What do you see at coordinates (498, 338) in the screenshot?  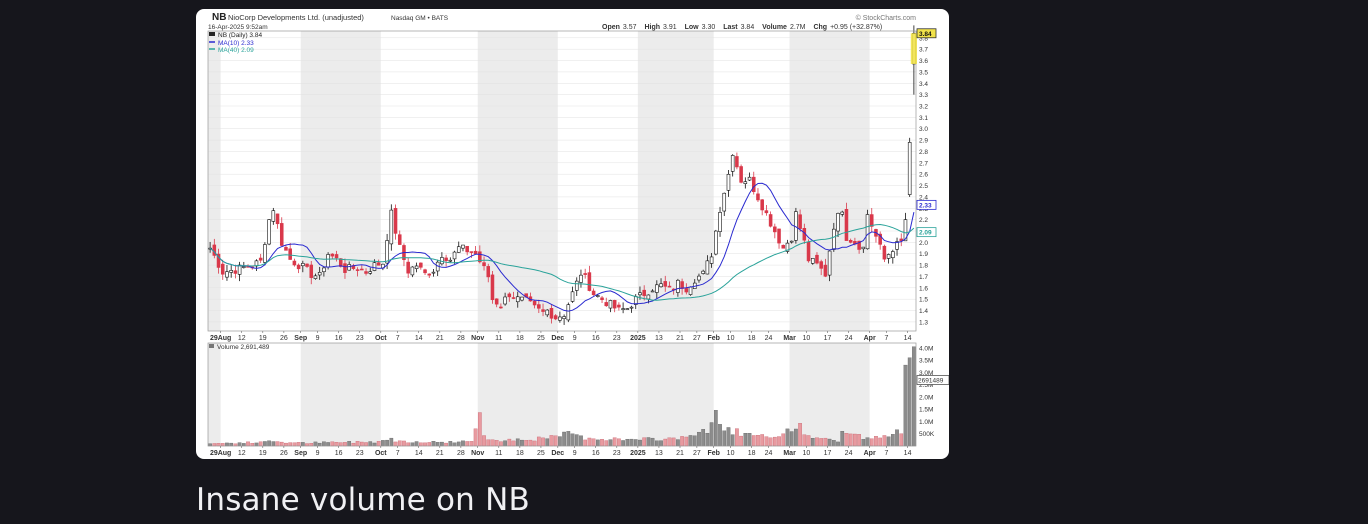 I see `x-tick-label: 11` at bounding box center [498, 338].